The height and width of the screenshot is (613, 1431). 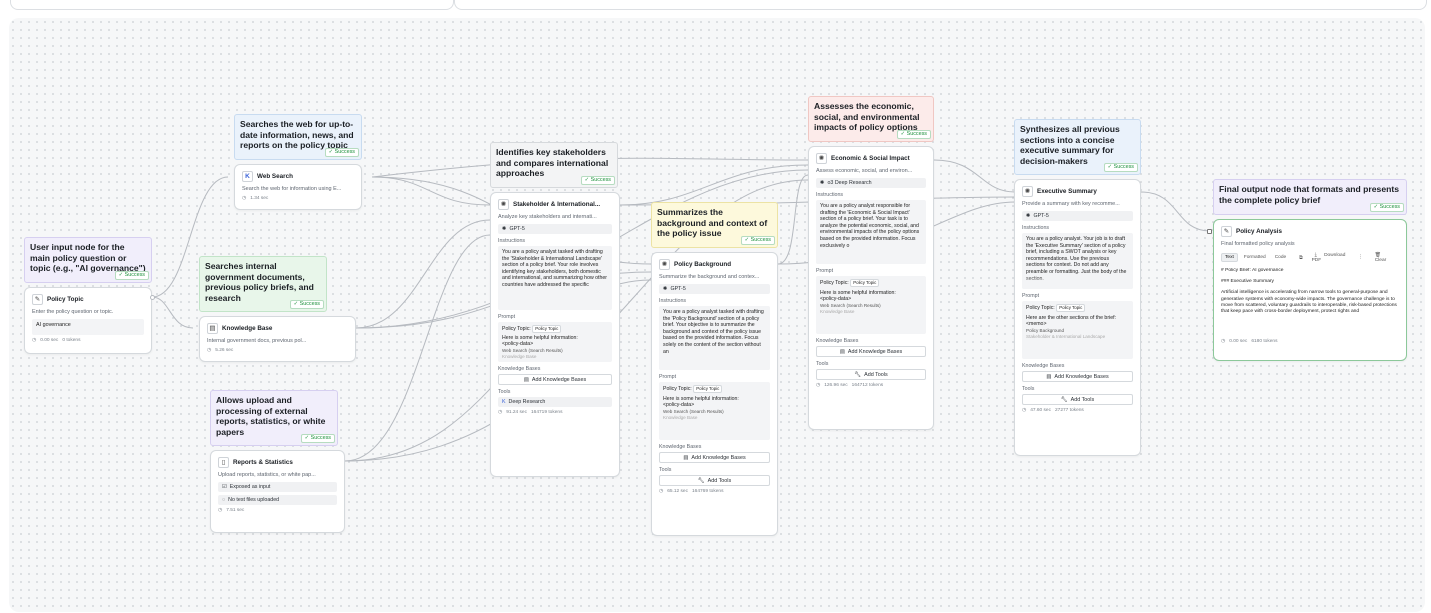 I want to click on copy-icon: ⧉, so click(x=1300, y=258).